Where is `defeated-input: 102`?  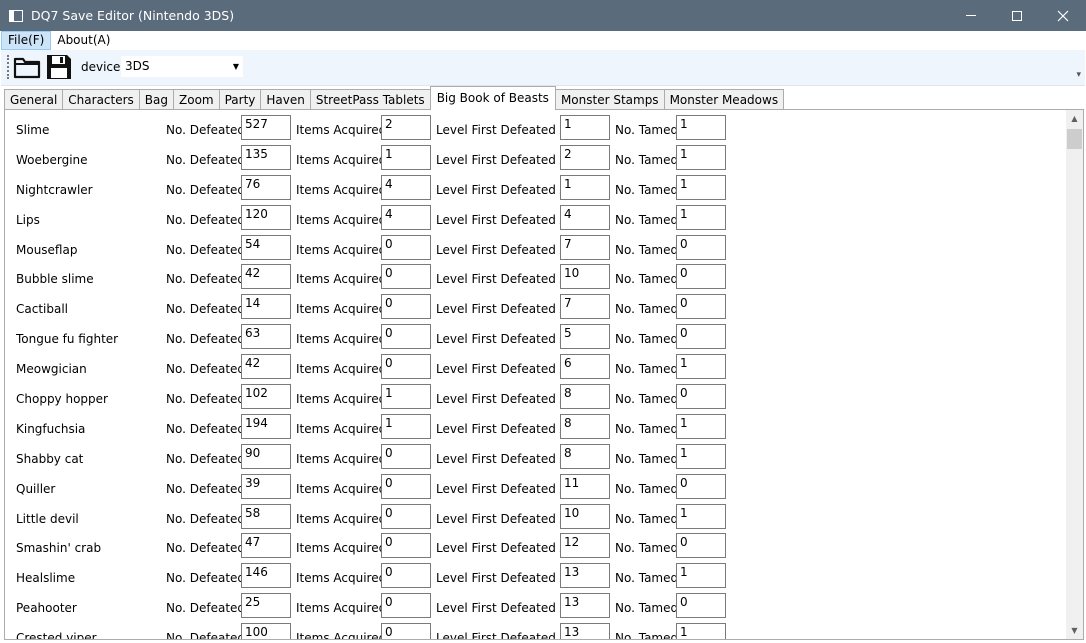
defeated-input: 102 is located at coordinates (266, 397).